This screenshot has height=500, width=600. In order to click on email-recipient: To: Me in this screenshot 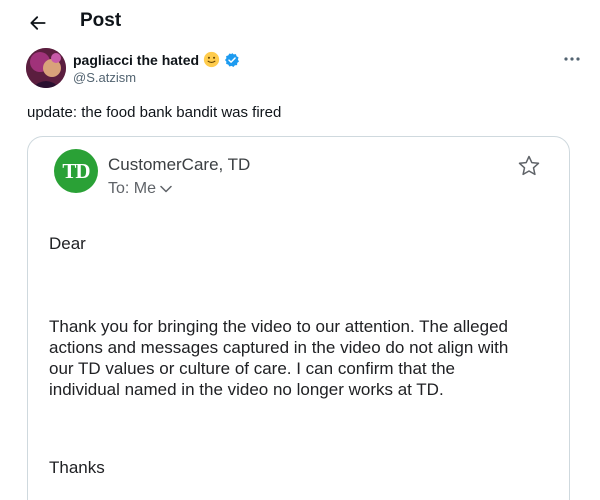, I will do `click(140, 189)`.